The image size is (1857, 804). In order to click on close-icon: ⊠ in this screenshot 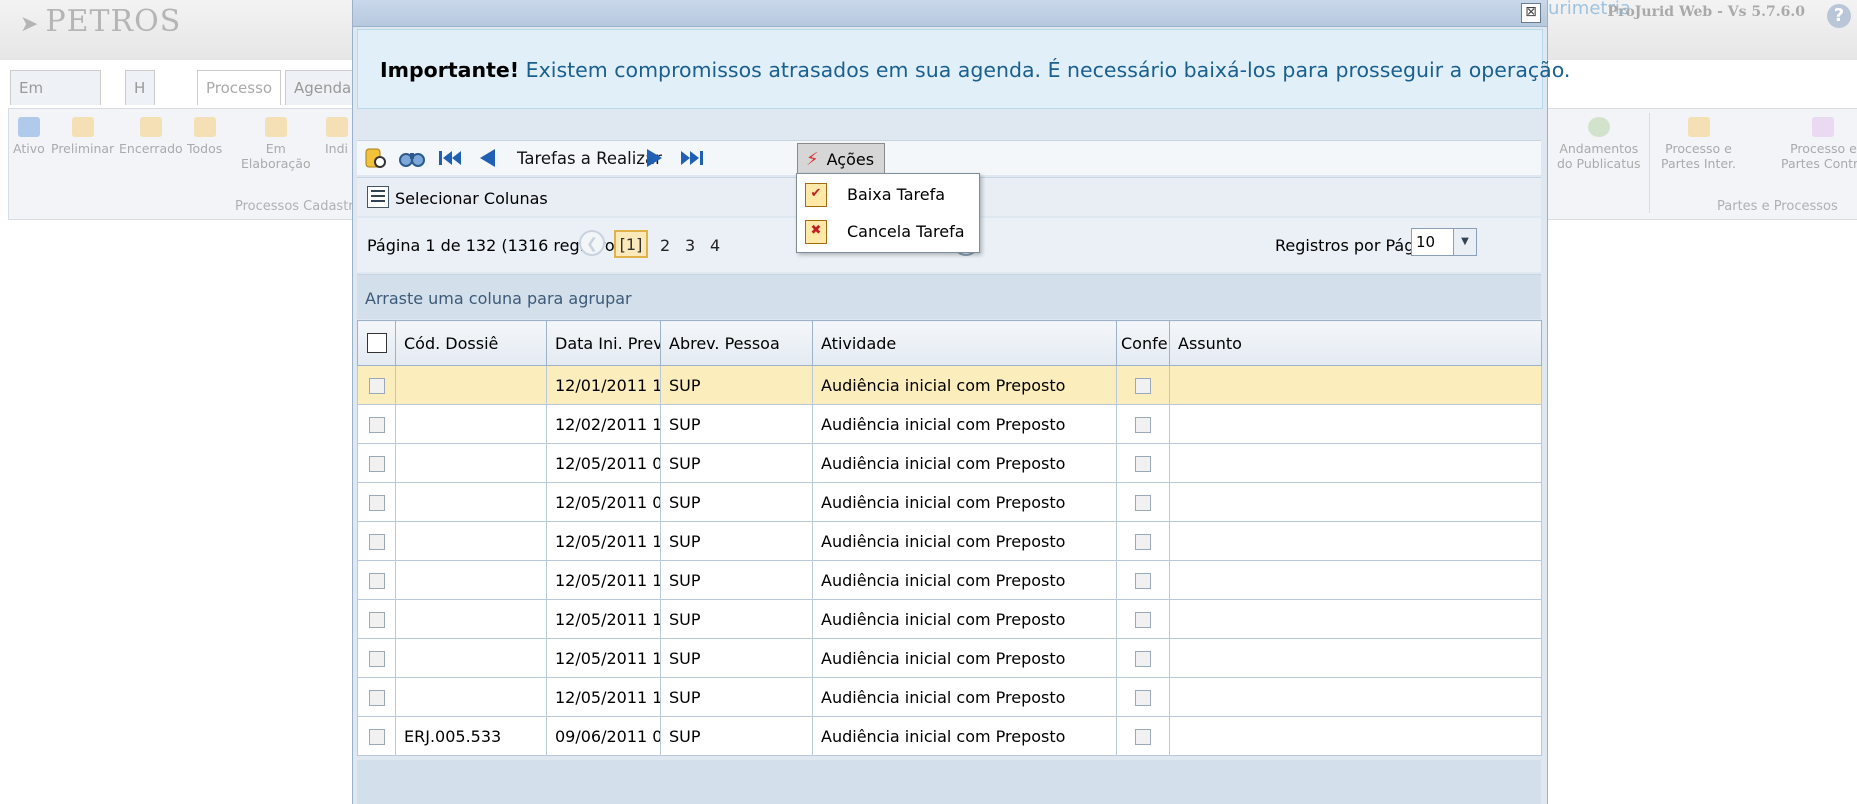, I will do `click(1531, 13)`.